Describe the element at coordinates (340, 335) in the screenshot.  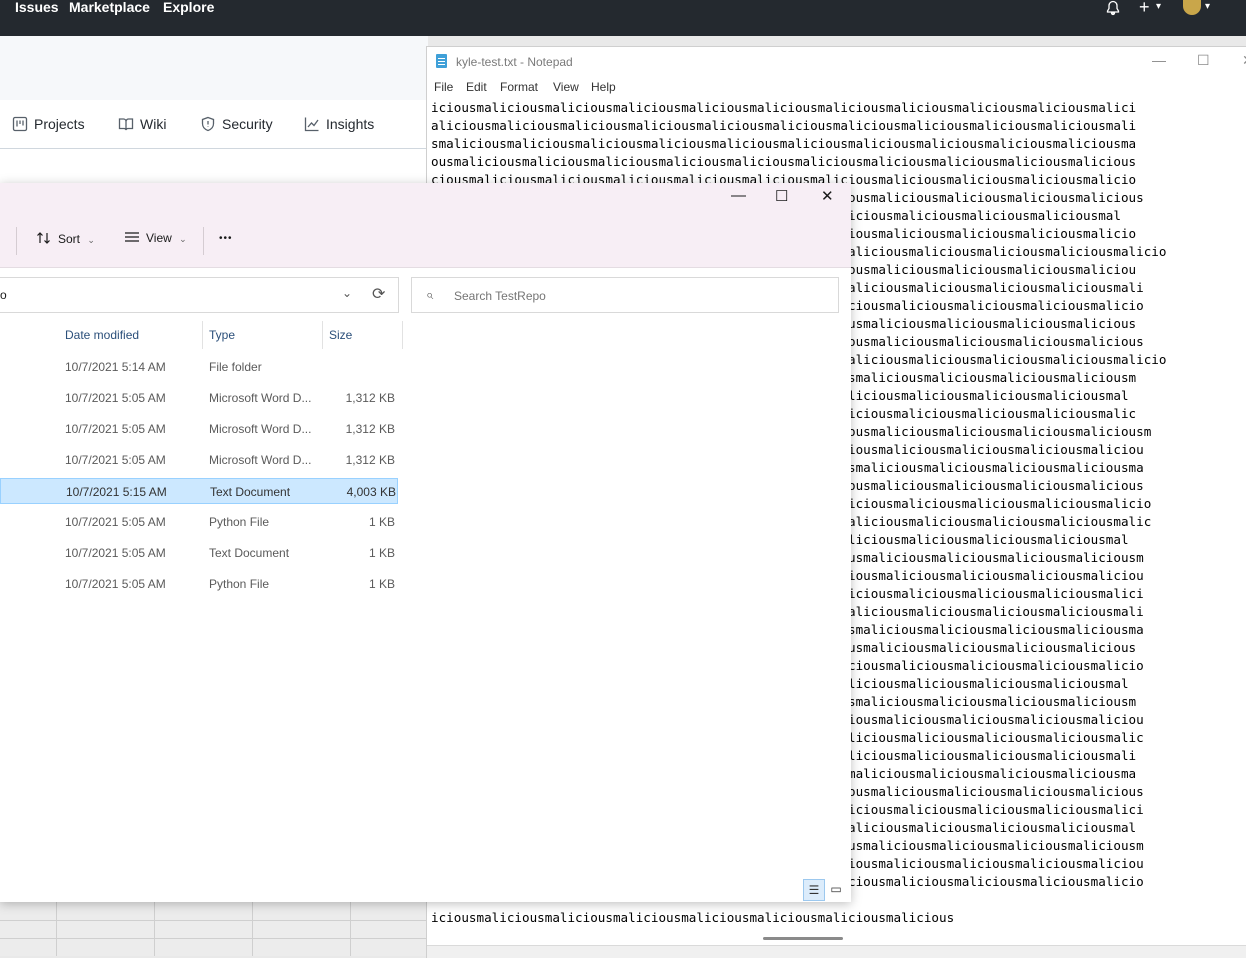
I see `column-header-size: Size` at that location.